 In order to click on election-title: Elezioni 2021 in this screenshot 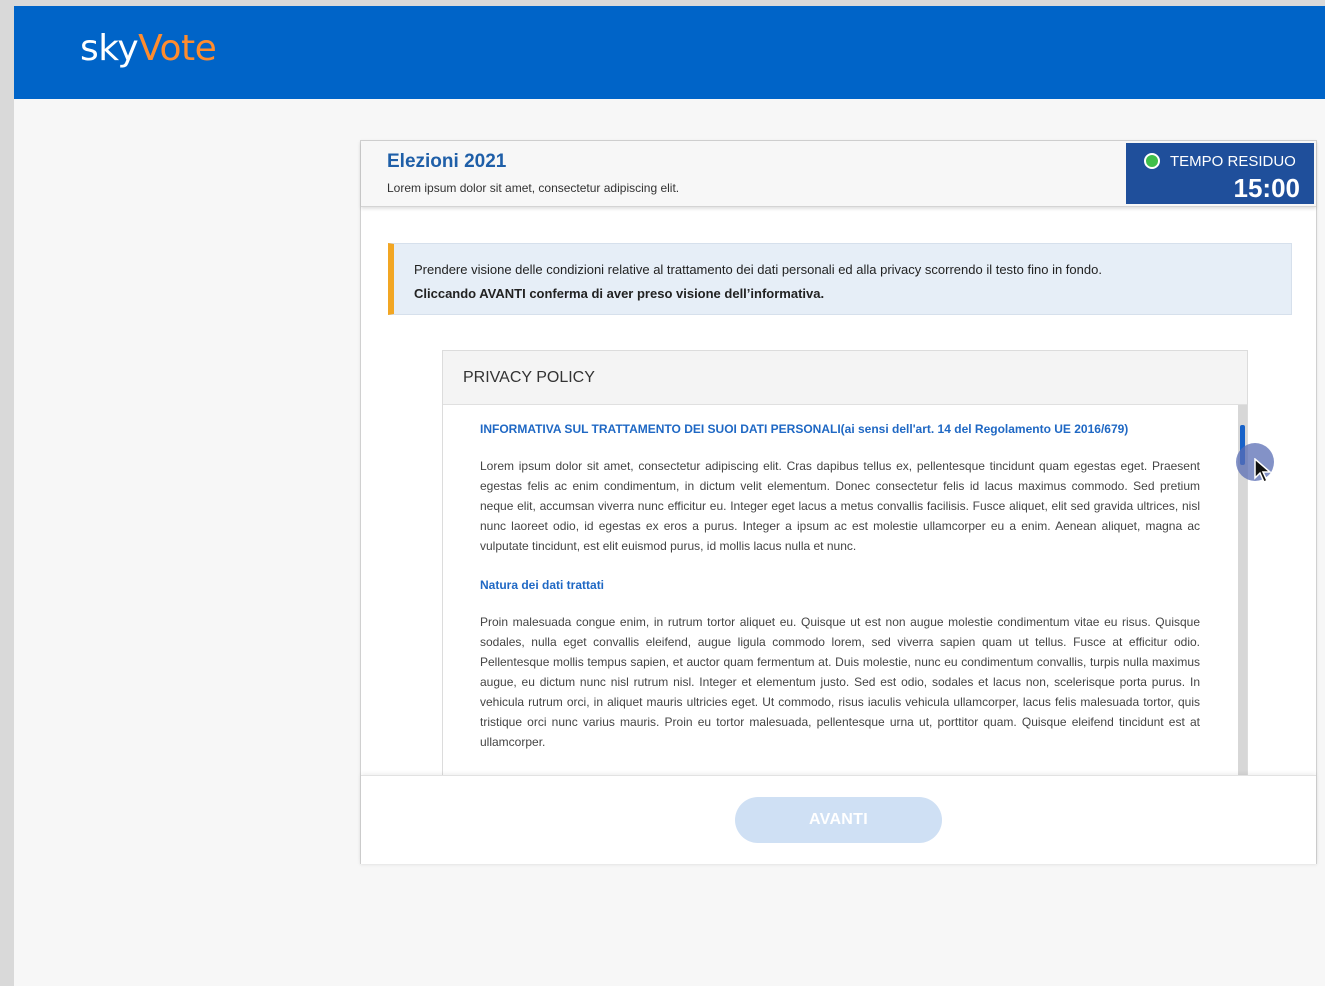, I will do `click(447, 161)`.